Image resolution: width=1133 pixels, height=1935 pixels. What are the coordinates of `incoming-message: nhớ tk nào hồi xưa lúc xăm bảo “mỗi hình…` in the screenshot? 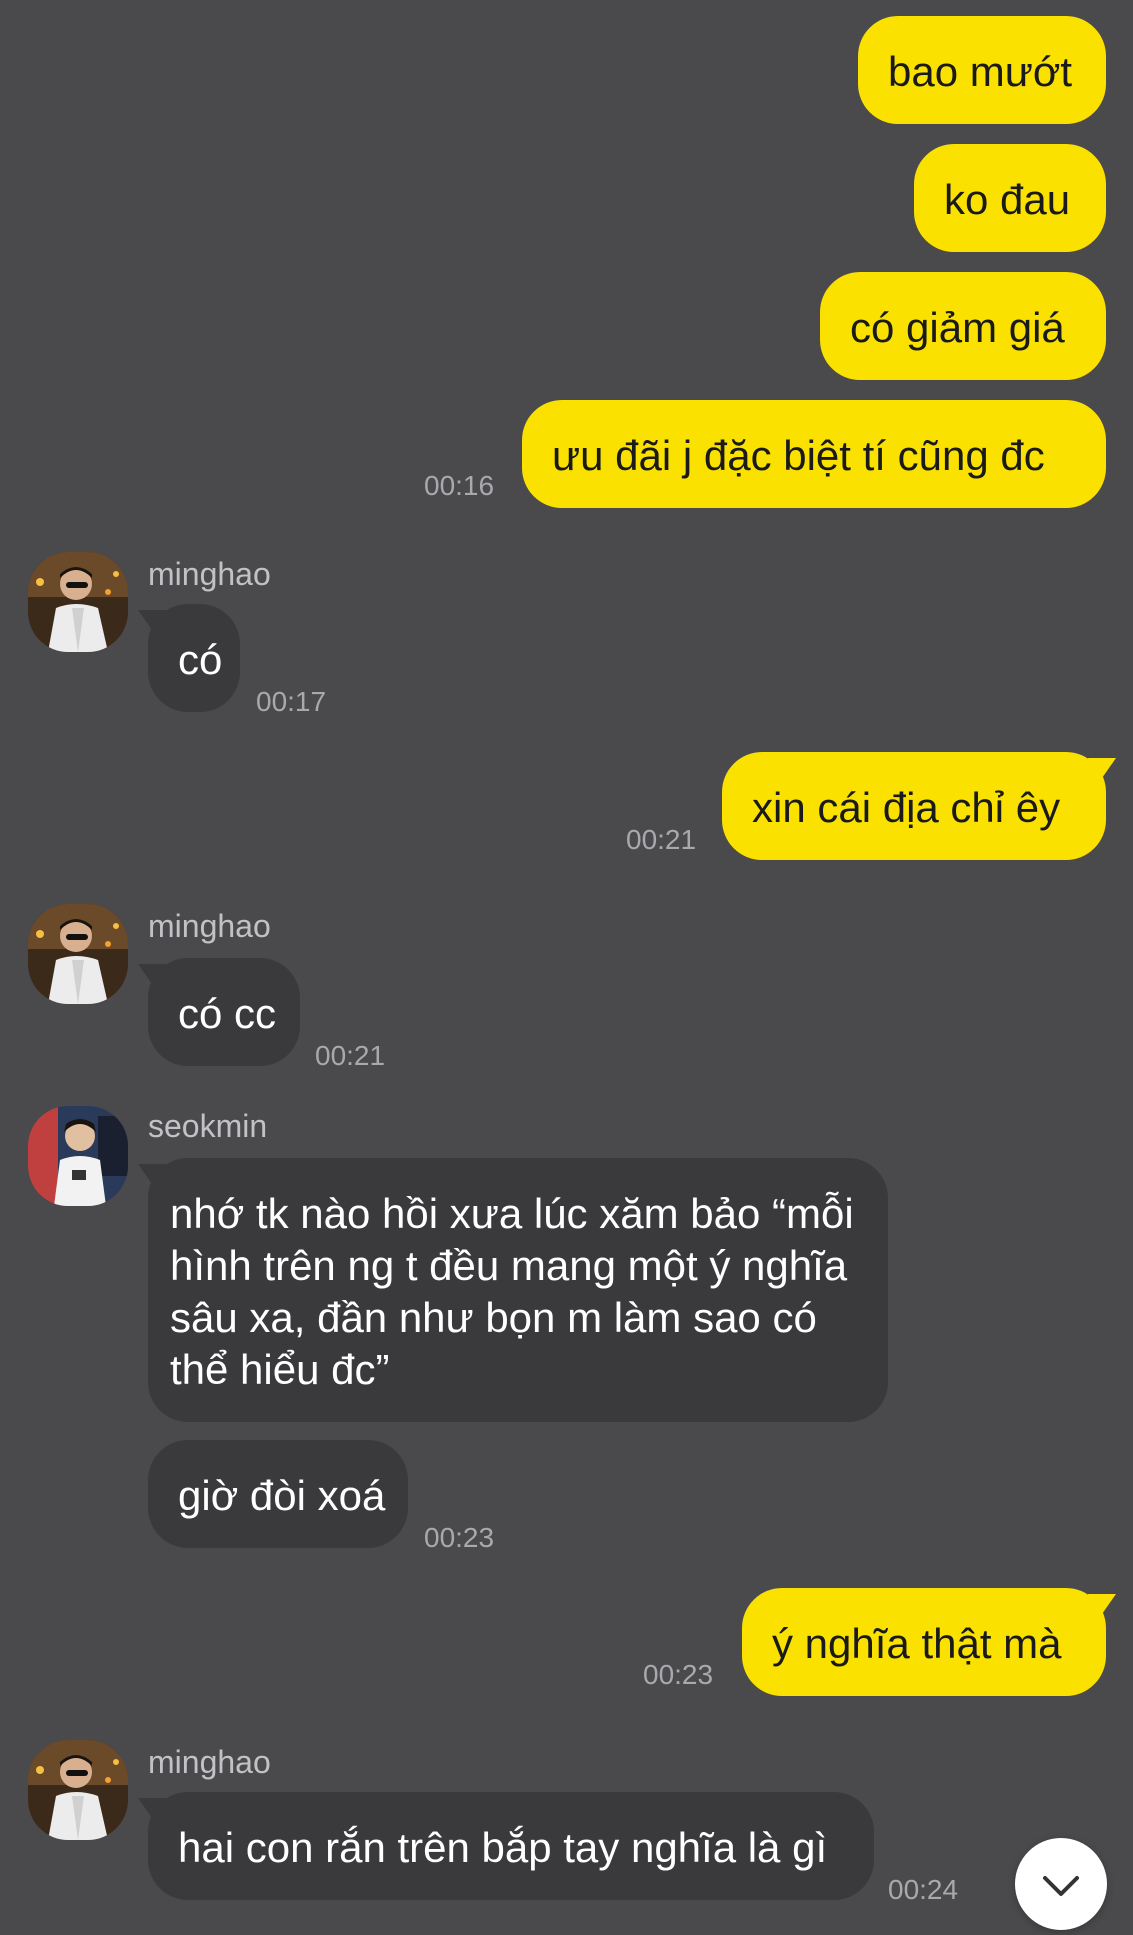 It's located at (518, 1290).